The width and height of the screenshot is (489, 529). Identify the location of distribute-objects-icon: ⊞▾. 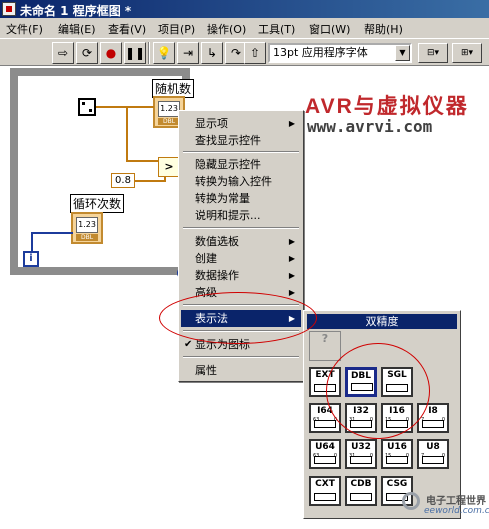
(467, 53).